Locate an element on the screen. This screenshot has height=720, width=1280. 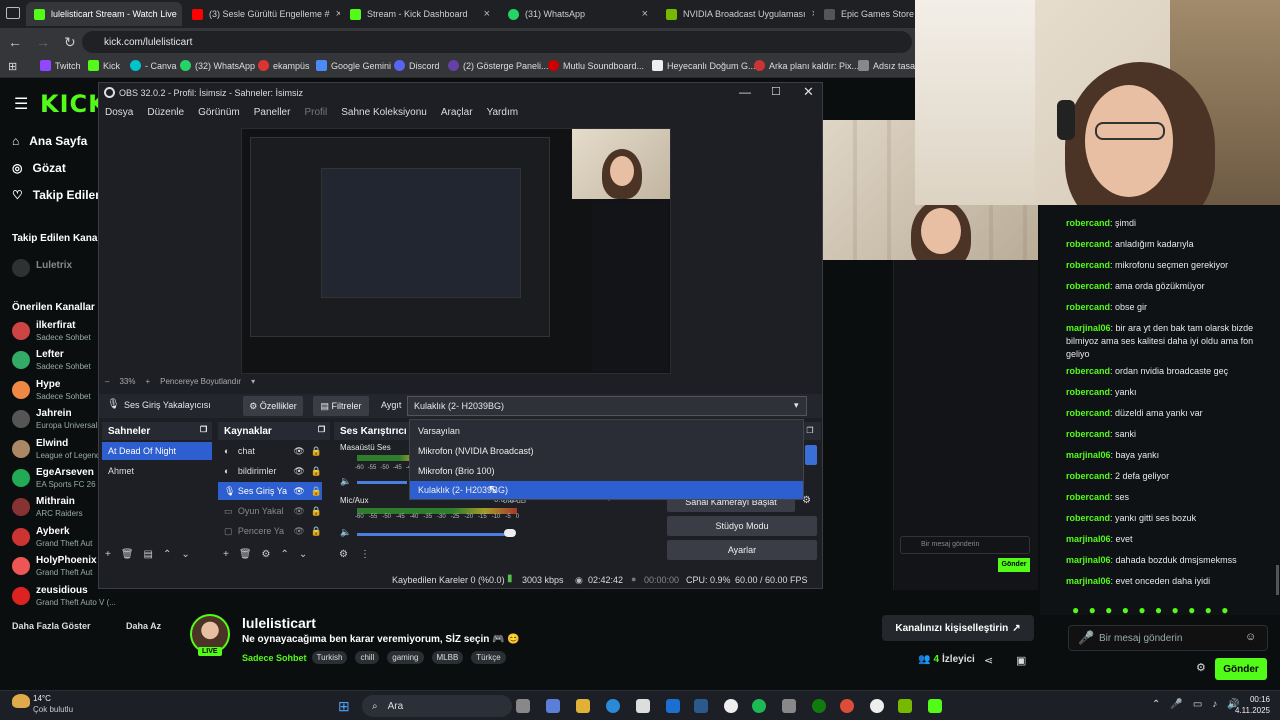
speaker-icon: 🔈 is located at coordinates (345, 481).